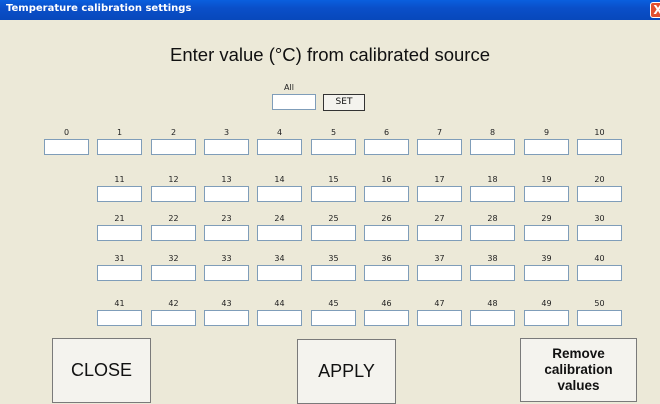 The height and width of the screenshot is (404, 660). I want to click on channel-label: 25, so click(333, 218).